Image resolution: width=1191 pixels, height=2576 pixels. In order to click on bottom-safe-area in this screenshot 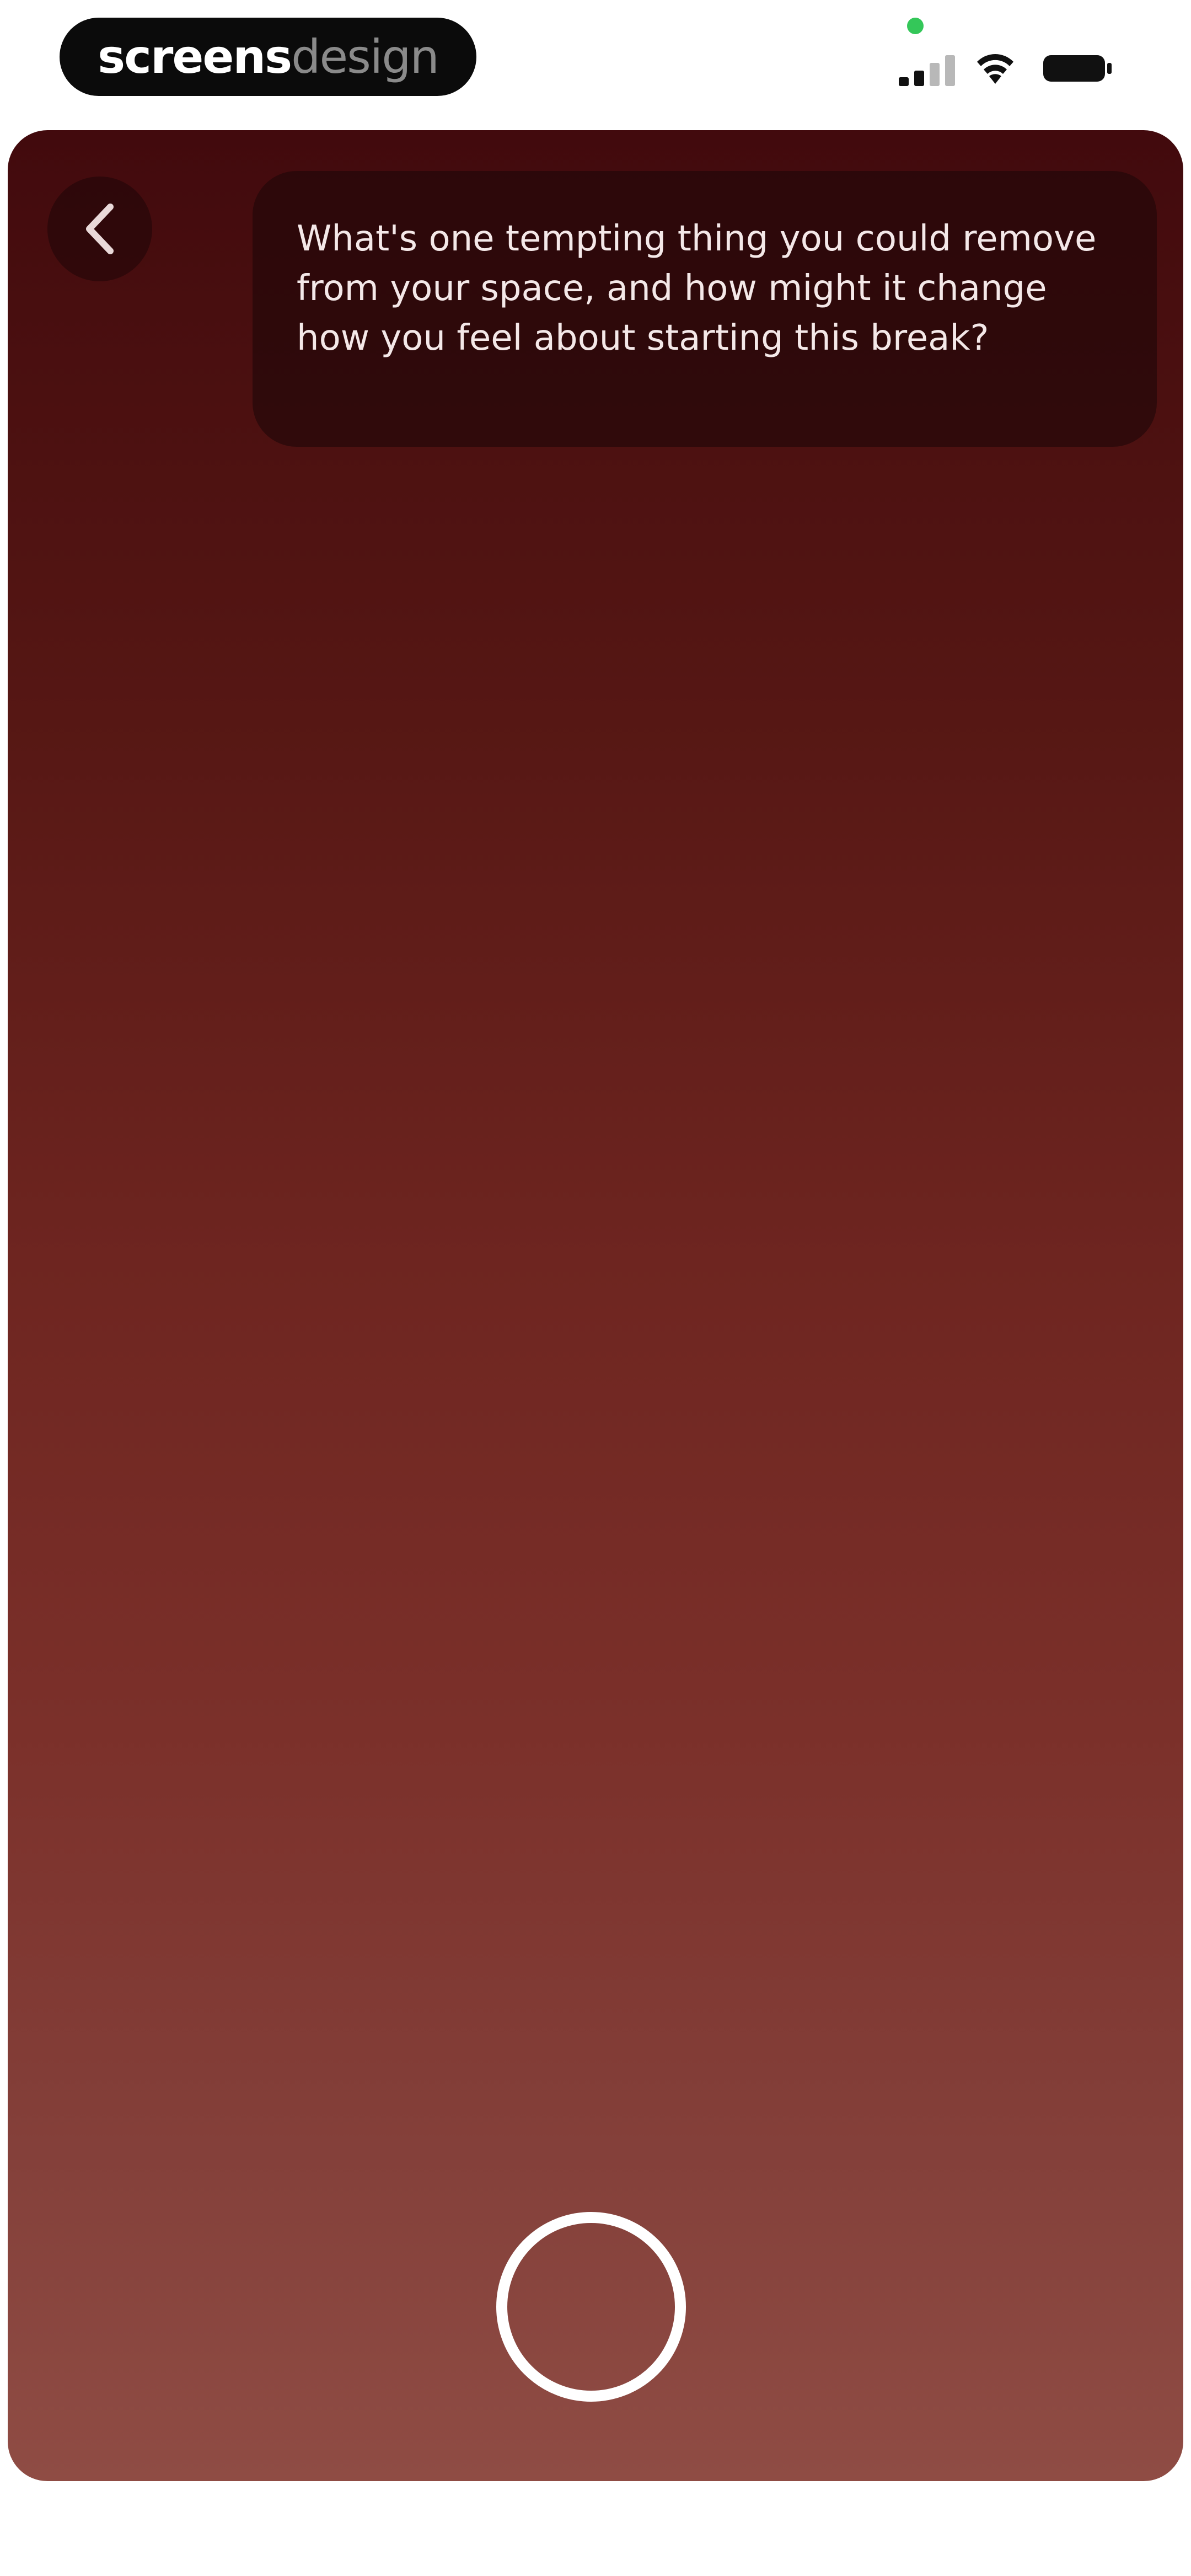, I will do `click(595, 2528)`.